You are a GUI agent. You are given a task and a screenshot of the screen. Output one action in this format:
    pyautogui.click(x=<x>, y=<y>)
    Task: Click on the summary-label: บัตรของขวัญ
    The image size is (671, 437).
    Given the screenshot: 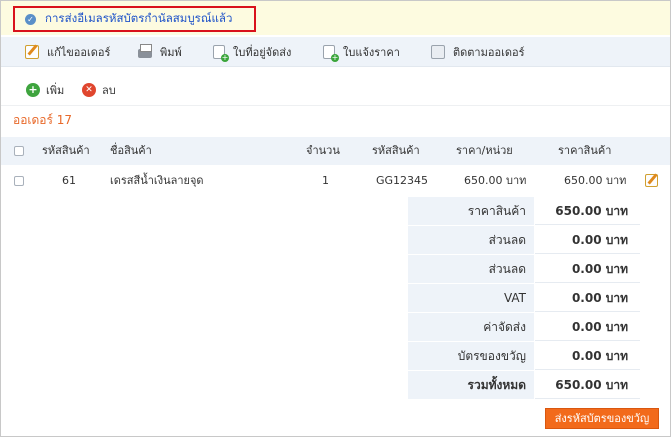 What is the action you would take?
    pyautogui.click(x=471, y=356)
    